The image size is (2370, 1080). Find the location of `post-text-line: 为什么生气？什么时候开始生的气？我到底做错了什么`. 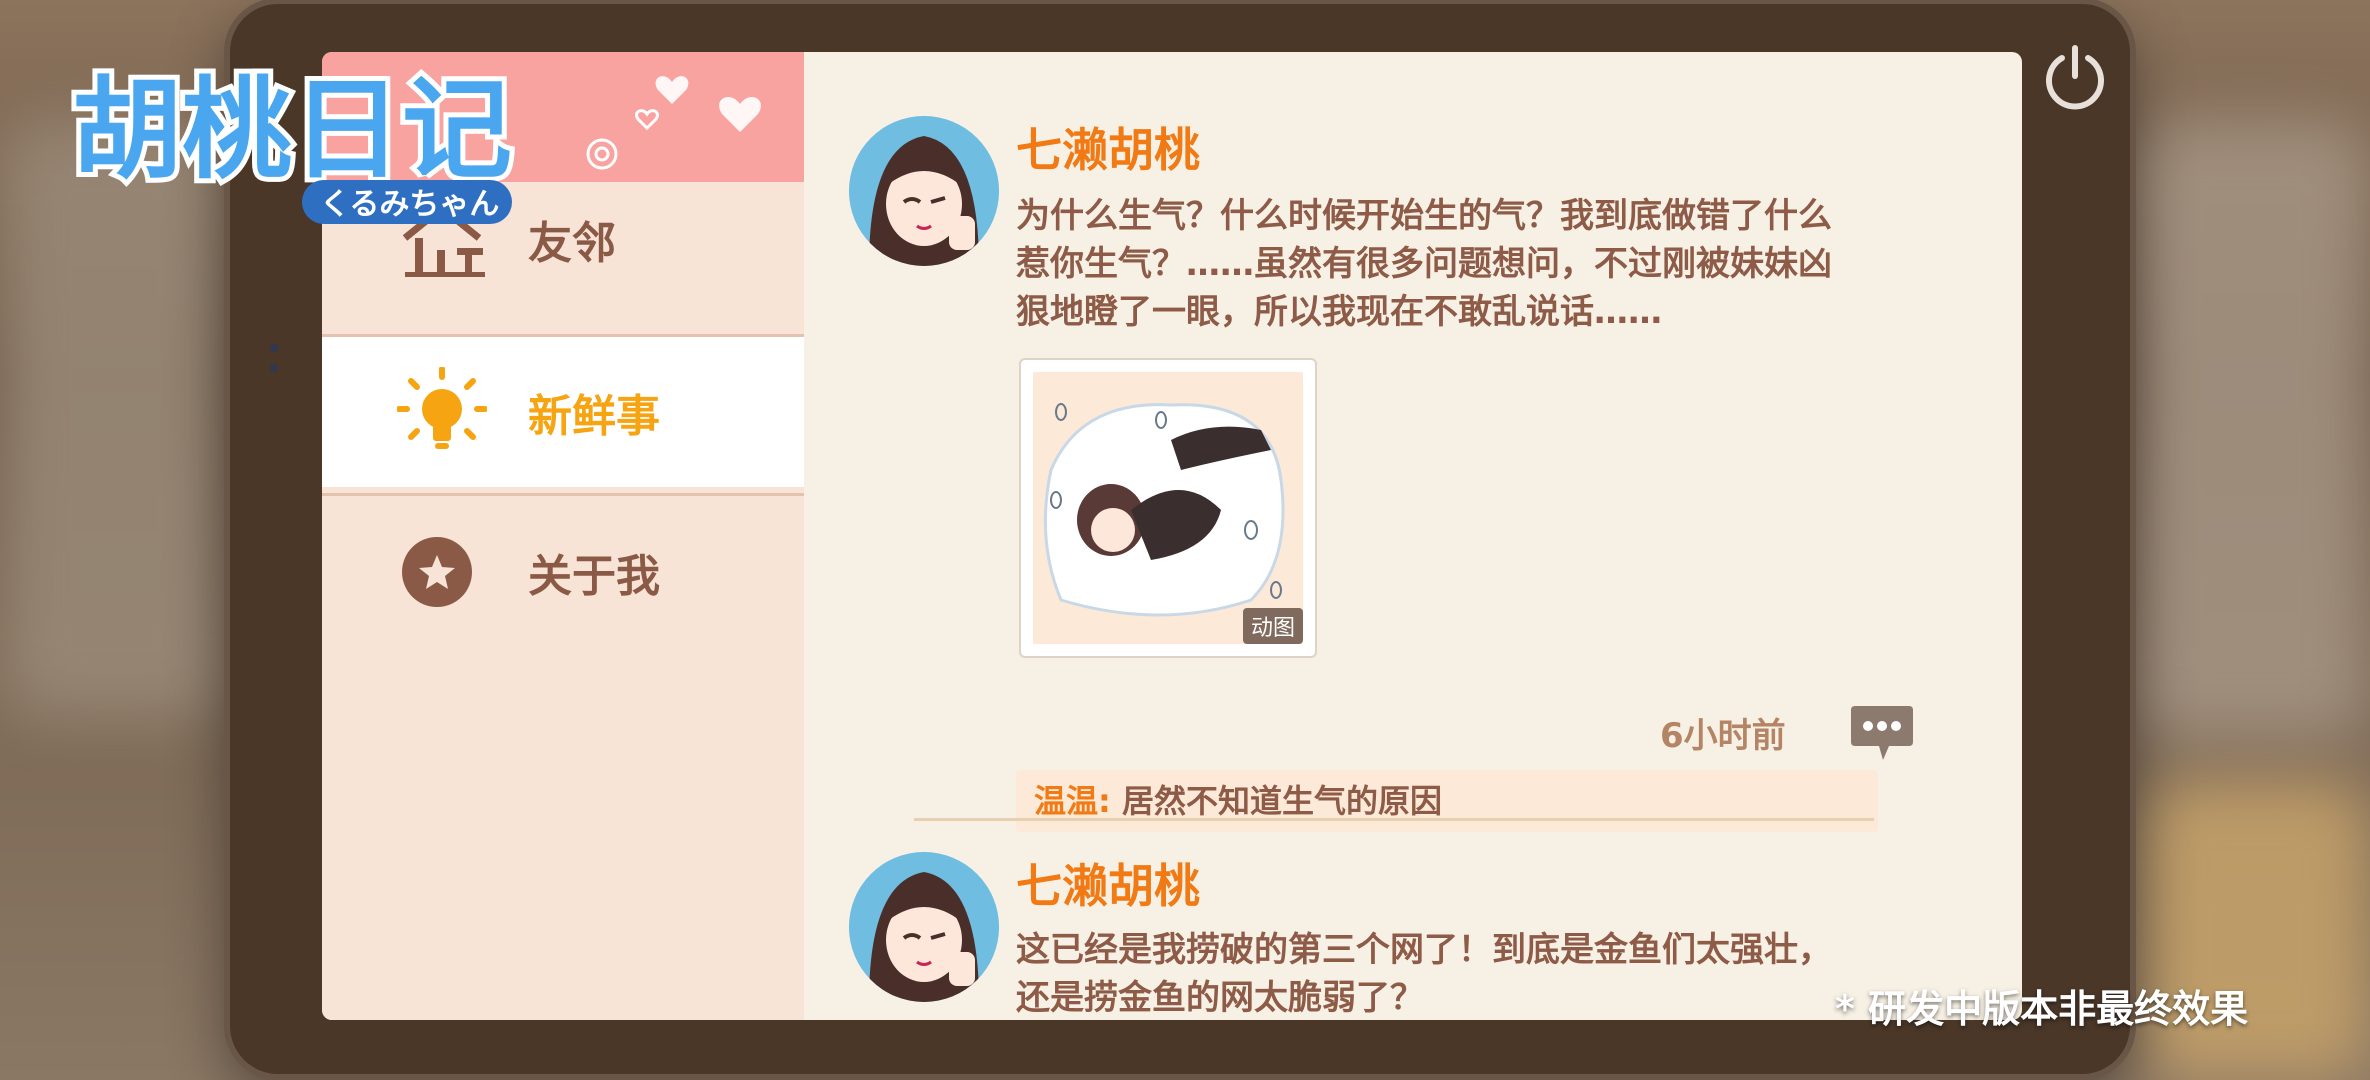

post-text-line: 为什么生气？什么时候开始生的气？我到底做错了什么 is located at coordinates (1424, 216).